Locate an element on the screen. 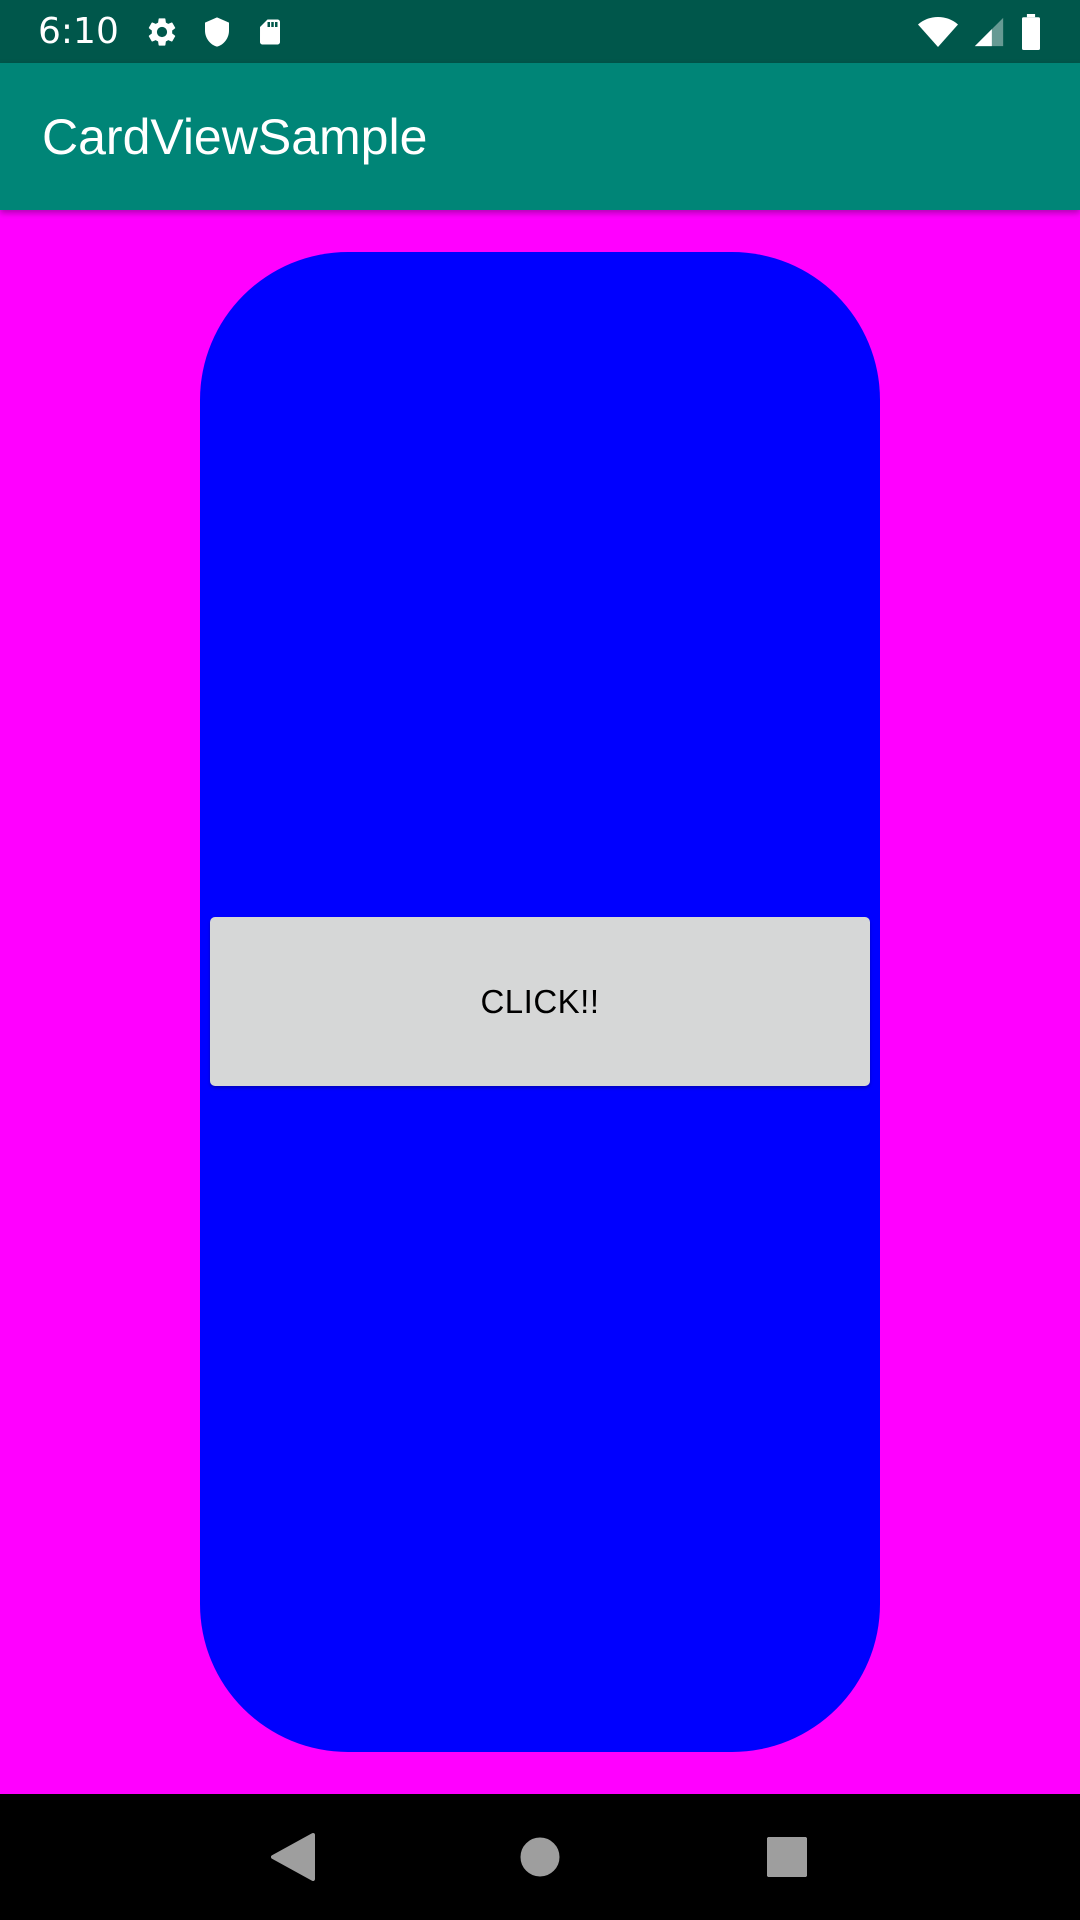 Image resolution: width=1080 pixels, height=1920 pixels. back-button is located at coordinates (293, 1857).